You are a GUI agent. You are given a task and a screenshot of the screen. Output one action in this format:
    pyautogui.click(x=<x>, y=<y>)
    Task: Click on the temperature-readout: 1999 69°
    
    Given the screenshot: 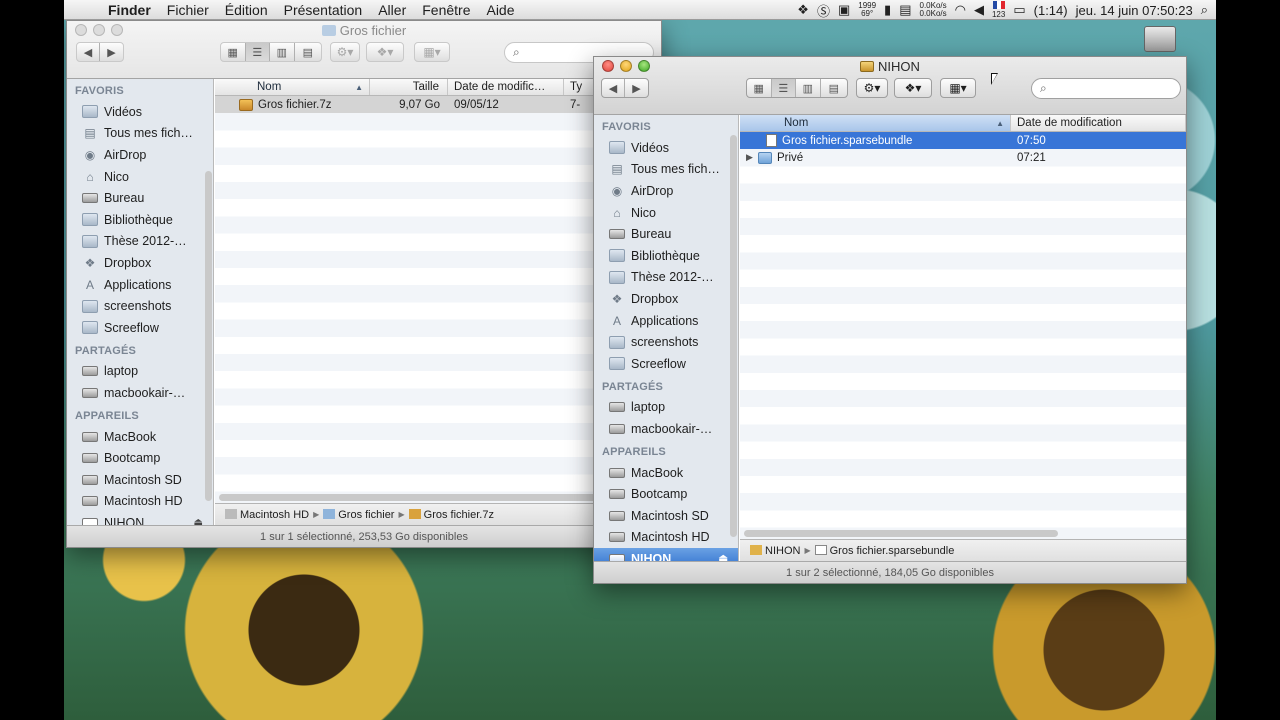 What is the action you would take?
    pyautogui.click(x=867, y=10)
    